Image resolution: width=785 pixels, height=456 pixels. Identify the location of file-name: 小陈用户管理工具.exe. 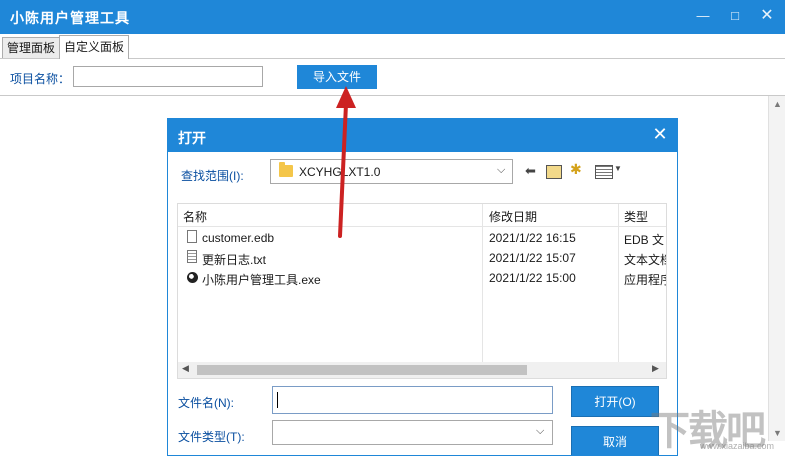
(261, 280).